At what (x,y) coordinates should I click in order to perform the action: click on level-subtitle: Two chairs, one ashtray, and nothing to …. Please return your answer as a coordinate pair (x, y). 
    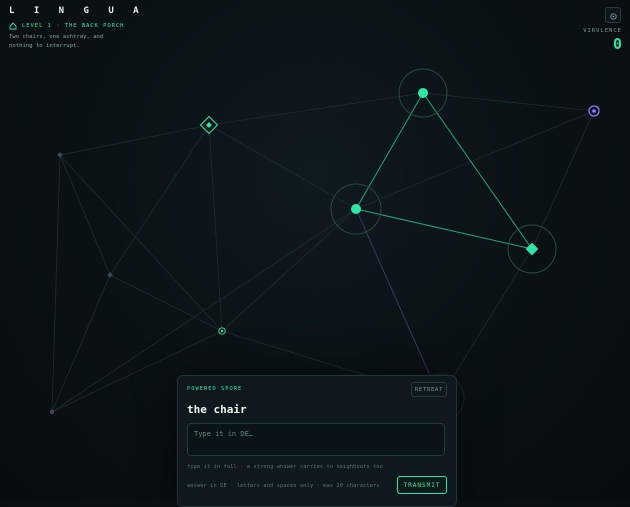
    Looking at the image, I should click on (56, 41).